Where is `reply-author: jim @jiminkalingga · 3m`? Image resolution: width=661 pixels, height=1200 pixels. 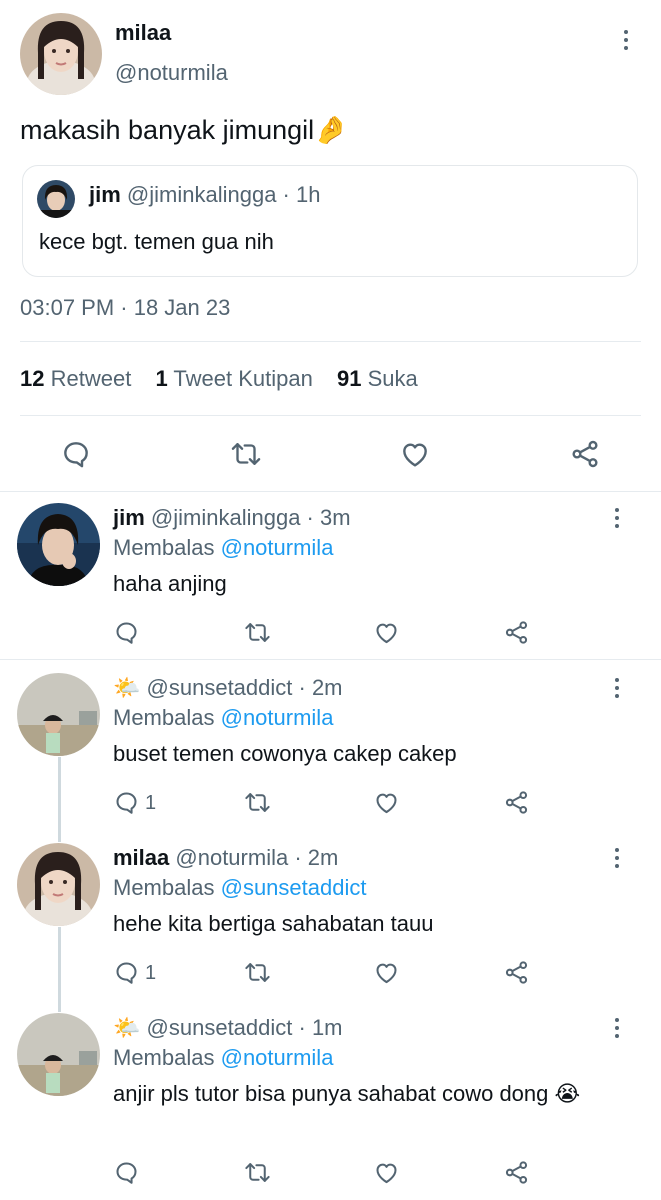 reply-author: jim @jiminkalingga · 3m is located at coordinates (232, 518).